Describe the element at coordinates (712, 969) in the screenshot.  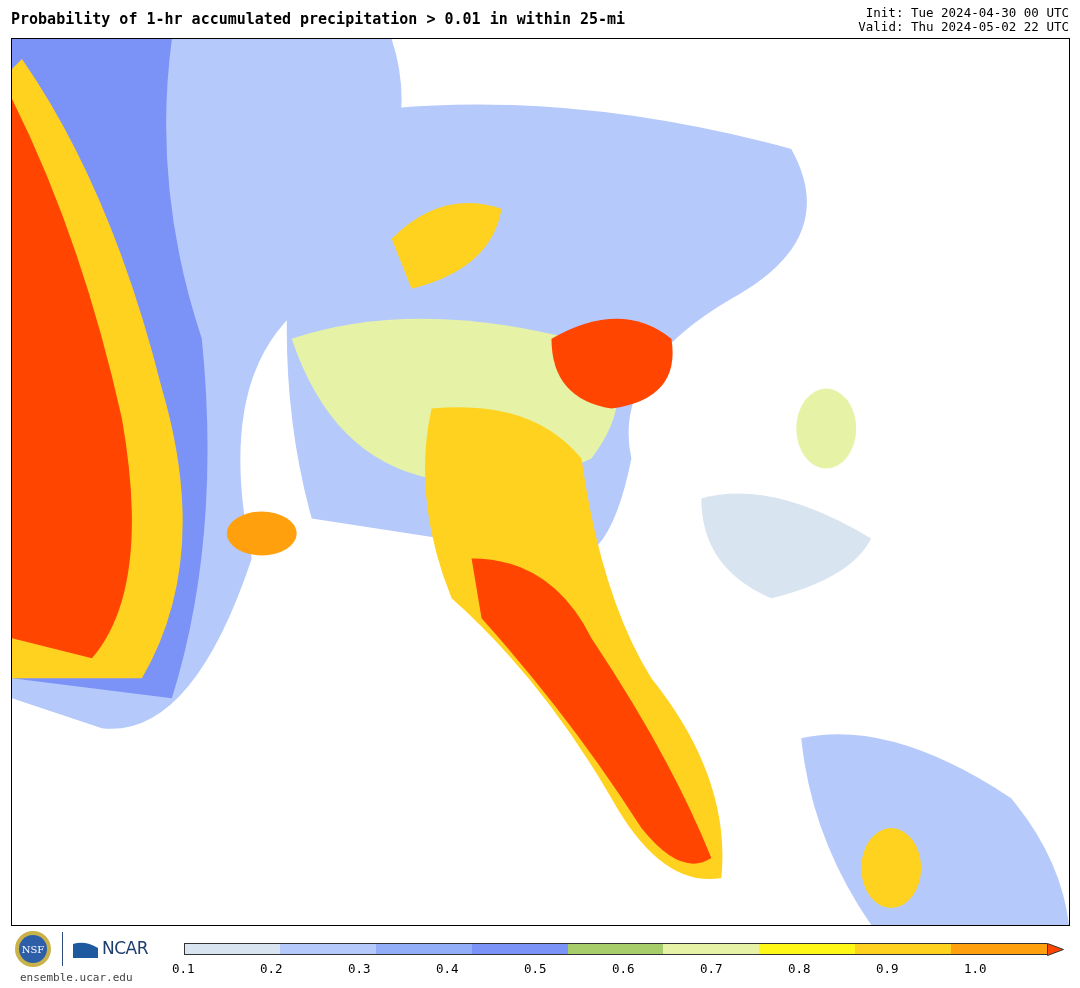
I see `tick-label: 0.7` at that location.